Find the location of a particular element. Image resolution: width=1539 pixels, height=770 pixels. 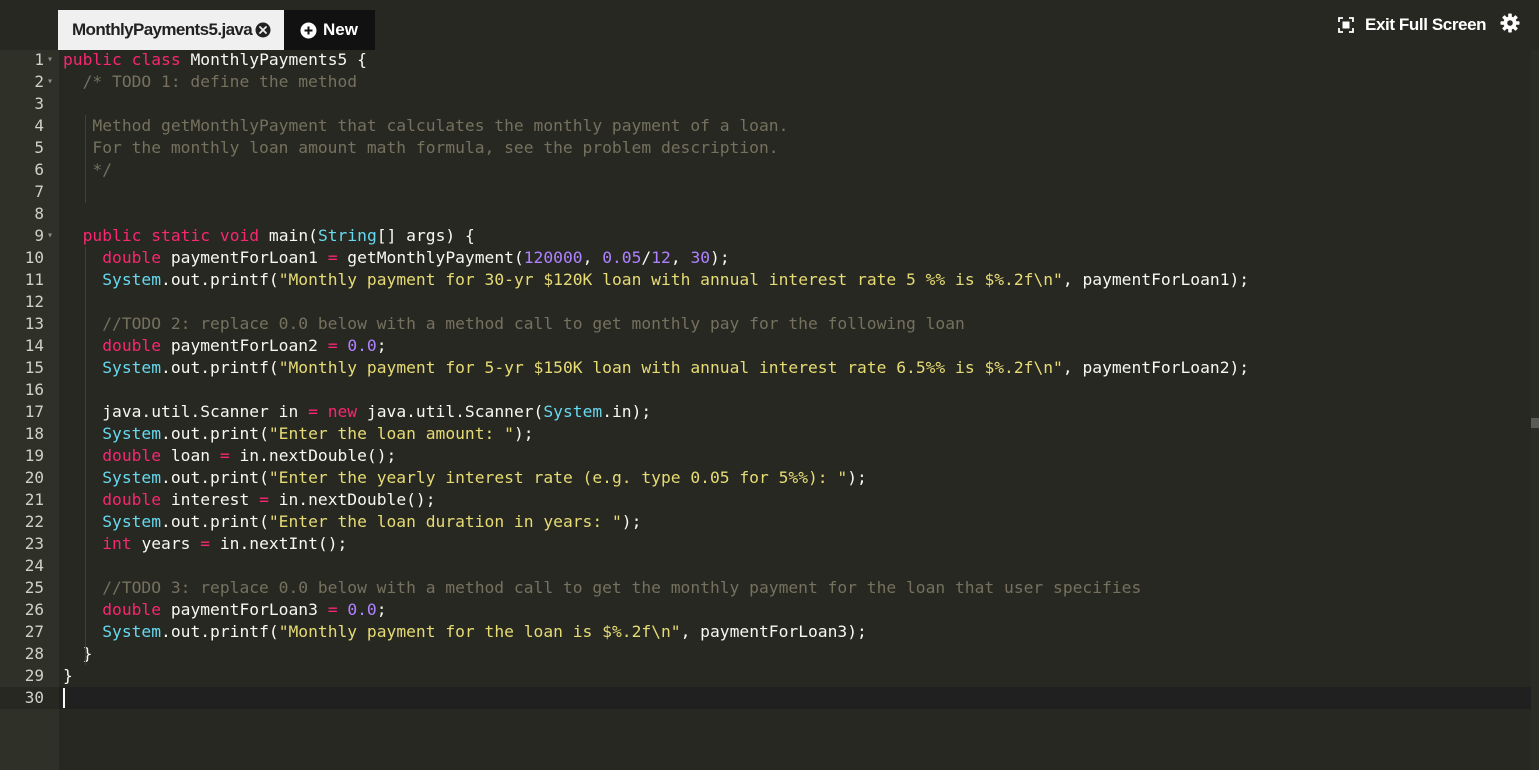

line-number: 8 is located at coordinates (39, 213).